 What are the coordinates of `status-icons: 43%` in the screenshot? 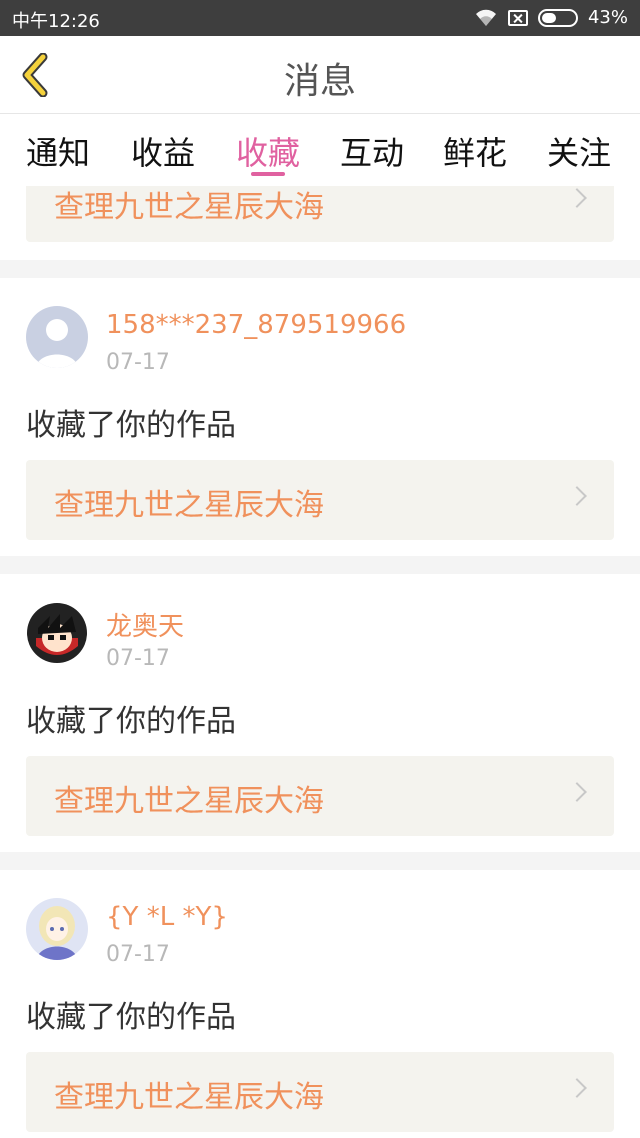 It's located at (551, 17).